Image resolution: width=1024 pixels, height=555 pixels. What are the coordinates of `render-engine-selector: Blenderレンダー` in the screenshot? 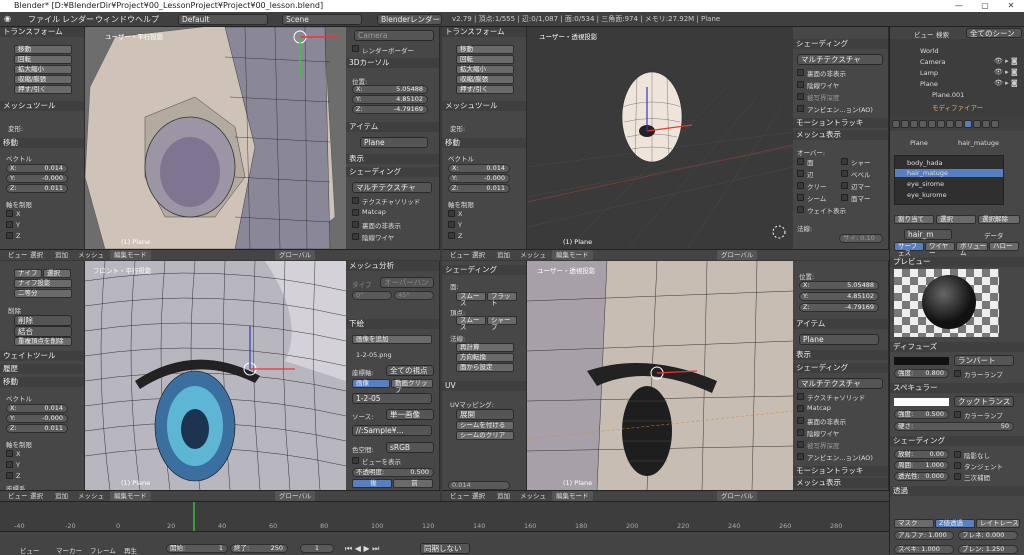 It's located at (409, 19).